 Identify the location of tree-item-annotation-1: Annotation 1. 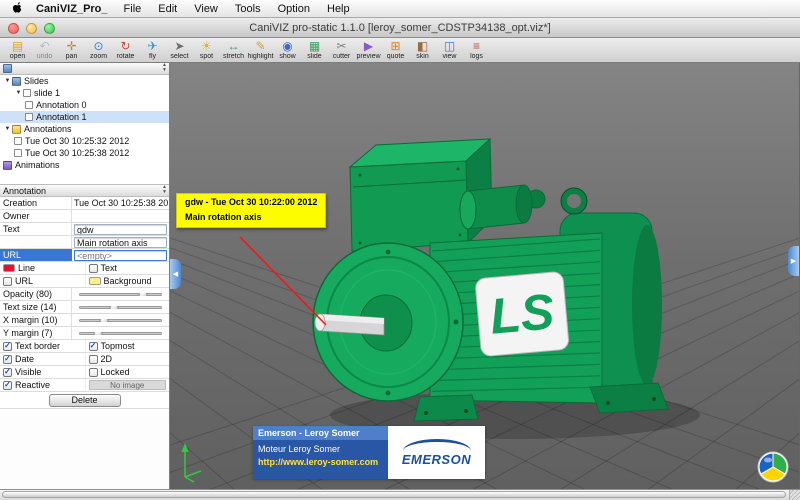
(84, 117).